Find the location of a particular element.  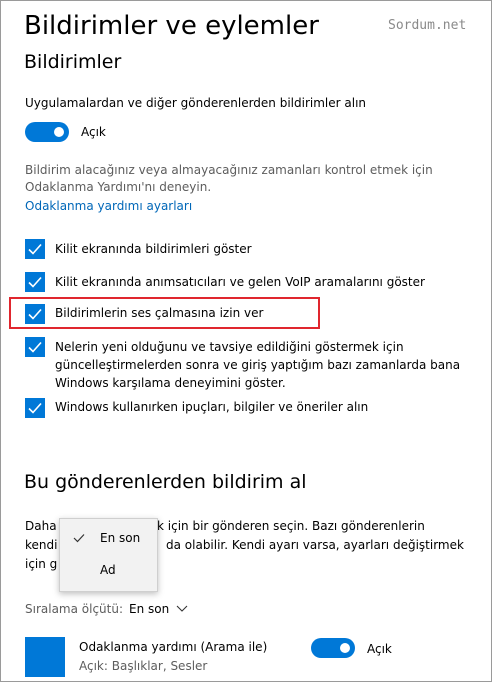

sort-dropdown-menu: En son Ad is located at coordinates (108, 555).